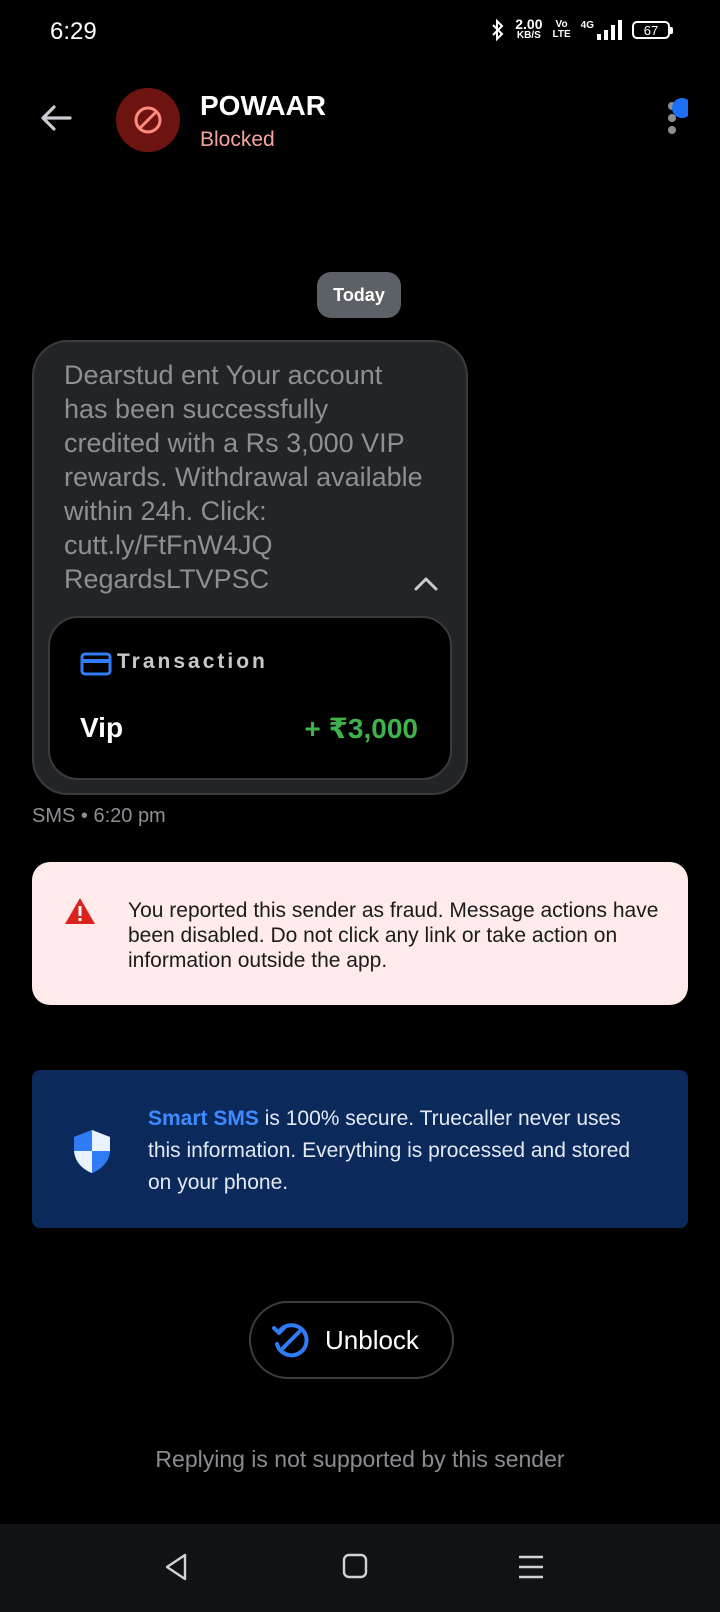  What do you see at coordinates (587, 25) in the screenshot?
I see `network-type: 4G` at bounding box center [587, 25].